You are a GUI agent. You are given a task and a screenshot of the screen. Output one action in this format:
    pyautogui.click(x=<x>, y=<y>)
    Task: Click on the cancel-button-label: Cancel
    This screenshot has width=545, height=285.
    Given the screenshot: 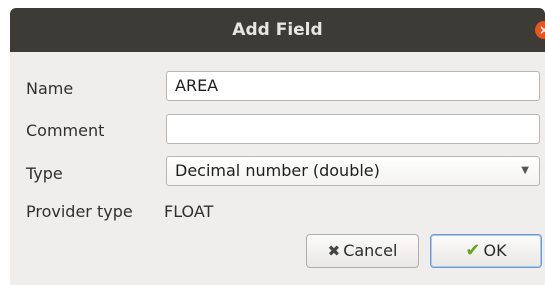 What is the action you would take?
    pyautogui.click(x=370, y=250)
    